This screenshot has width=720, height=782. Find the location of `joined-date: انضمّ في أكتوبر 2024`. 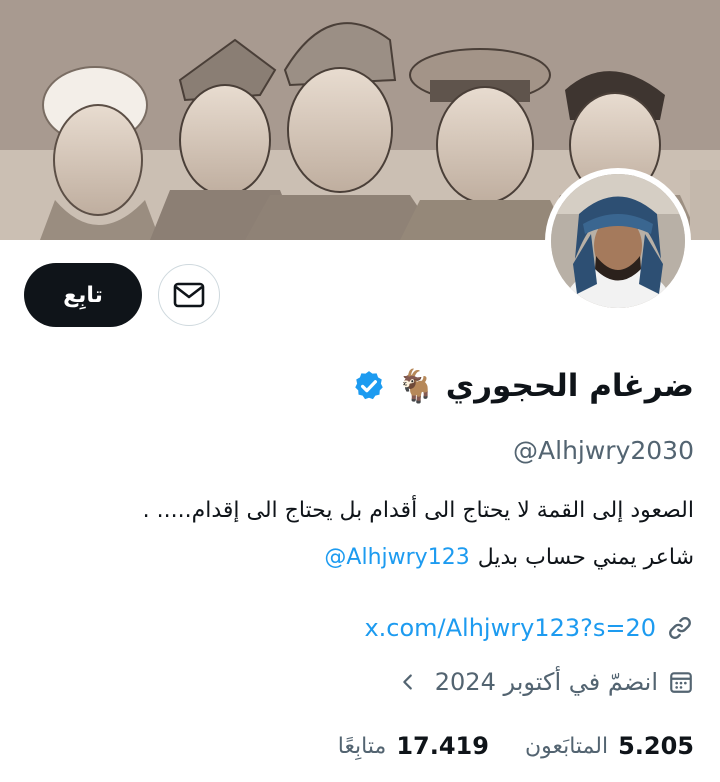

joined-date: انضمّ في أكتوبر 2024 is located at coordinates (546, 682).